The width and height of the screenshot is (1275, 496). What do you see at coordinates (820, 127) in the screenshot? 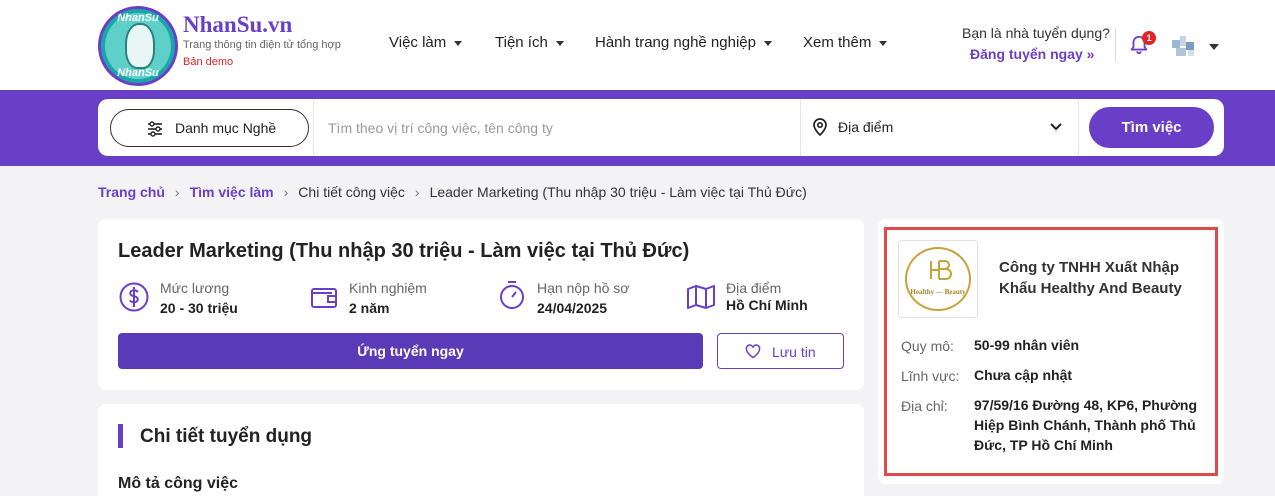
I see `map-pin-icon` at bounding box center [820, 127].